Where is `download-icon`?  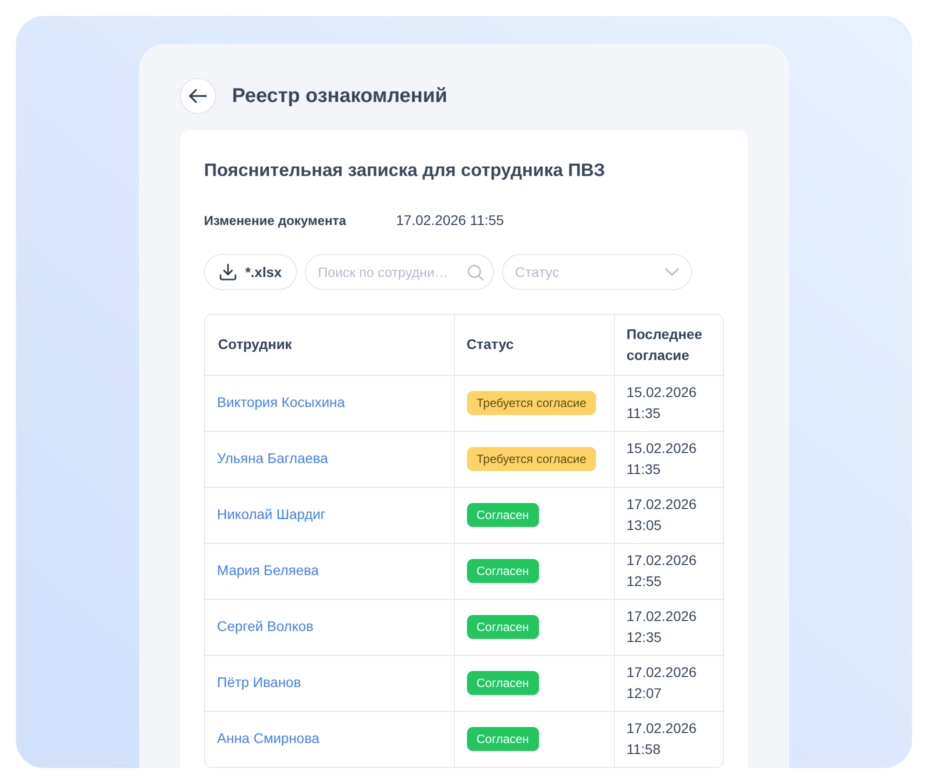 download-icon is located at coordinates (228, 272).